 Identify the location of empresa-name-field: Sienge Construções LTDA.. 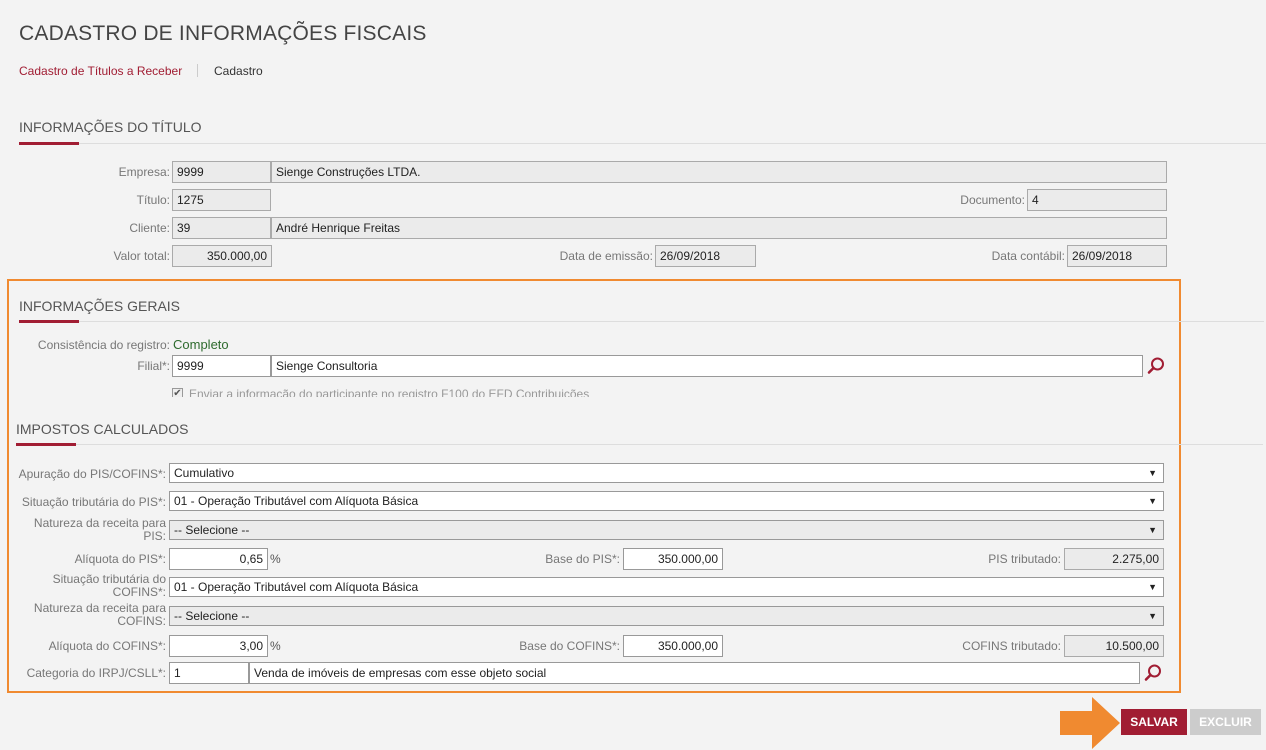
(719, 172).